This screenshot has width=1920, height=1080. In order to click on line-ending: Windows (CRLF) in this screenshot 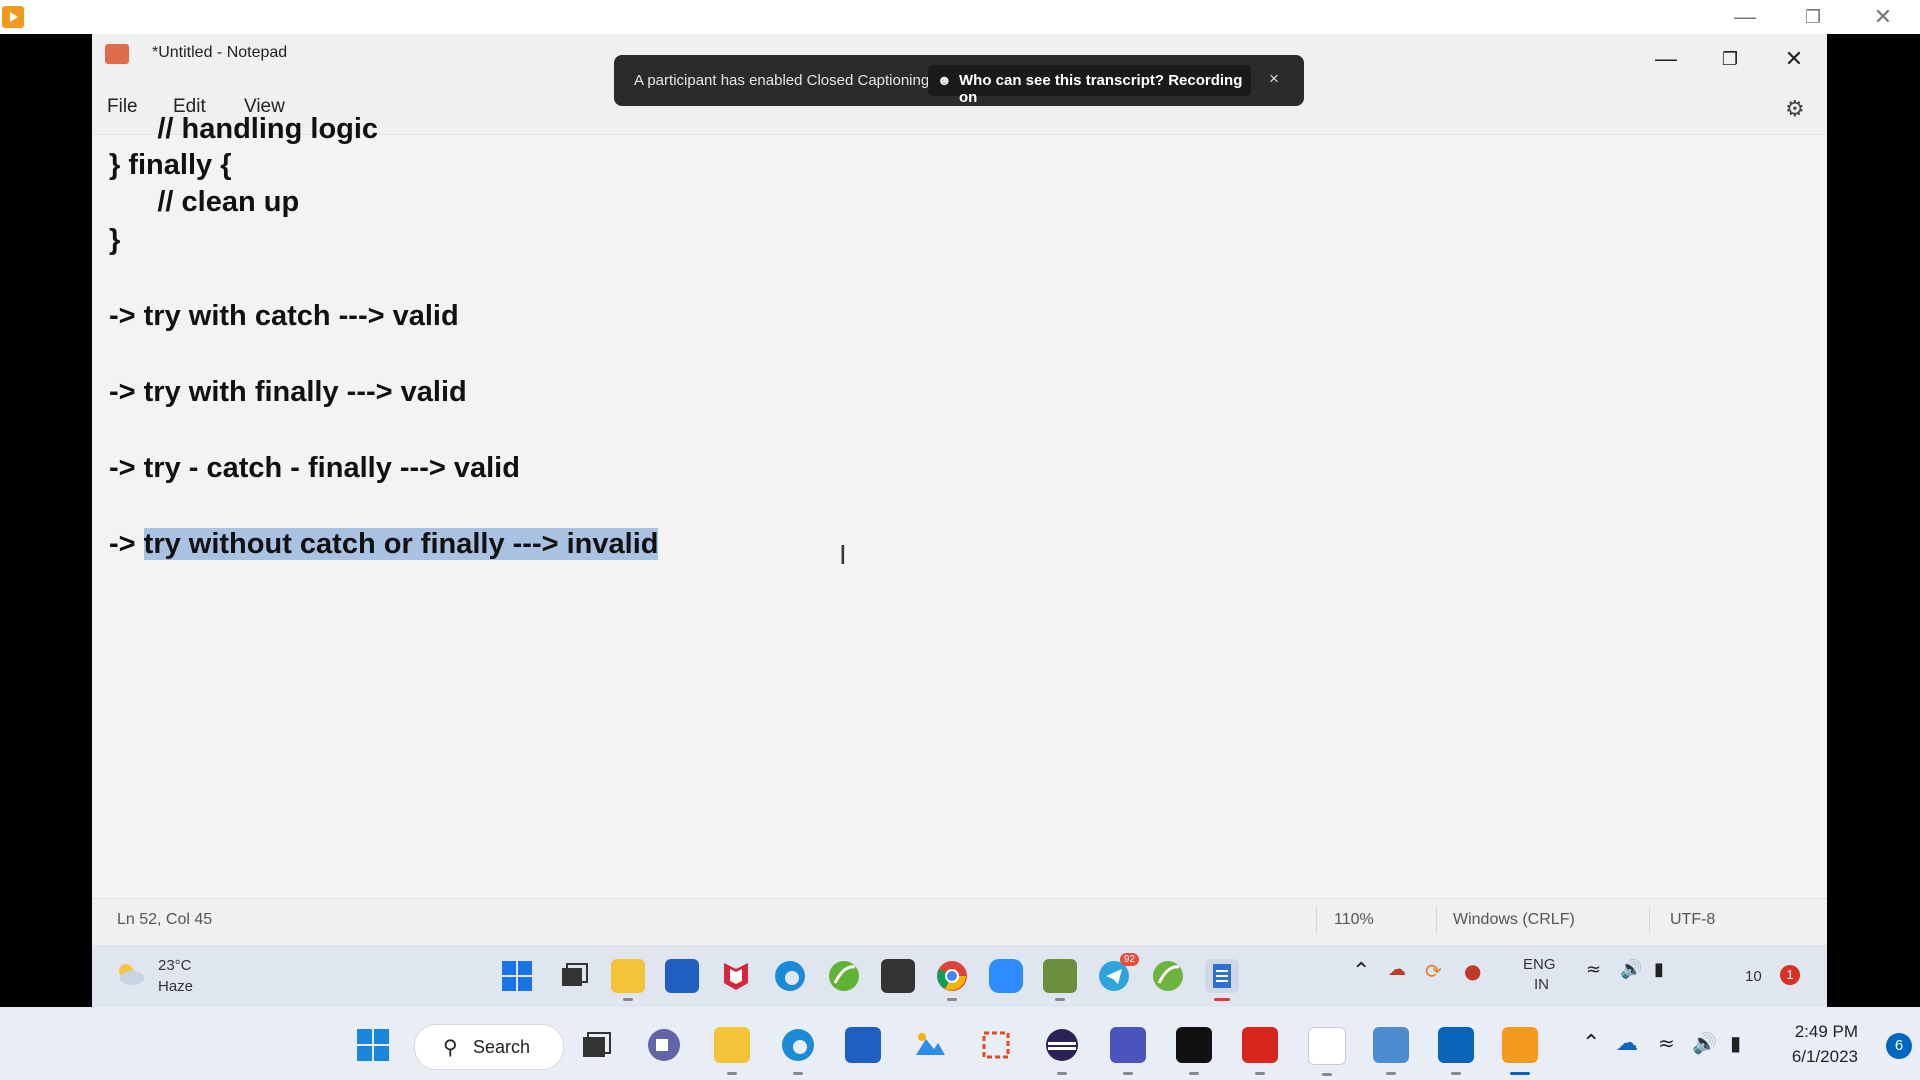, I will do `click(1514, 919)`.